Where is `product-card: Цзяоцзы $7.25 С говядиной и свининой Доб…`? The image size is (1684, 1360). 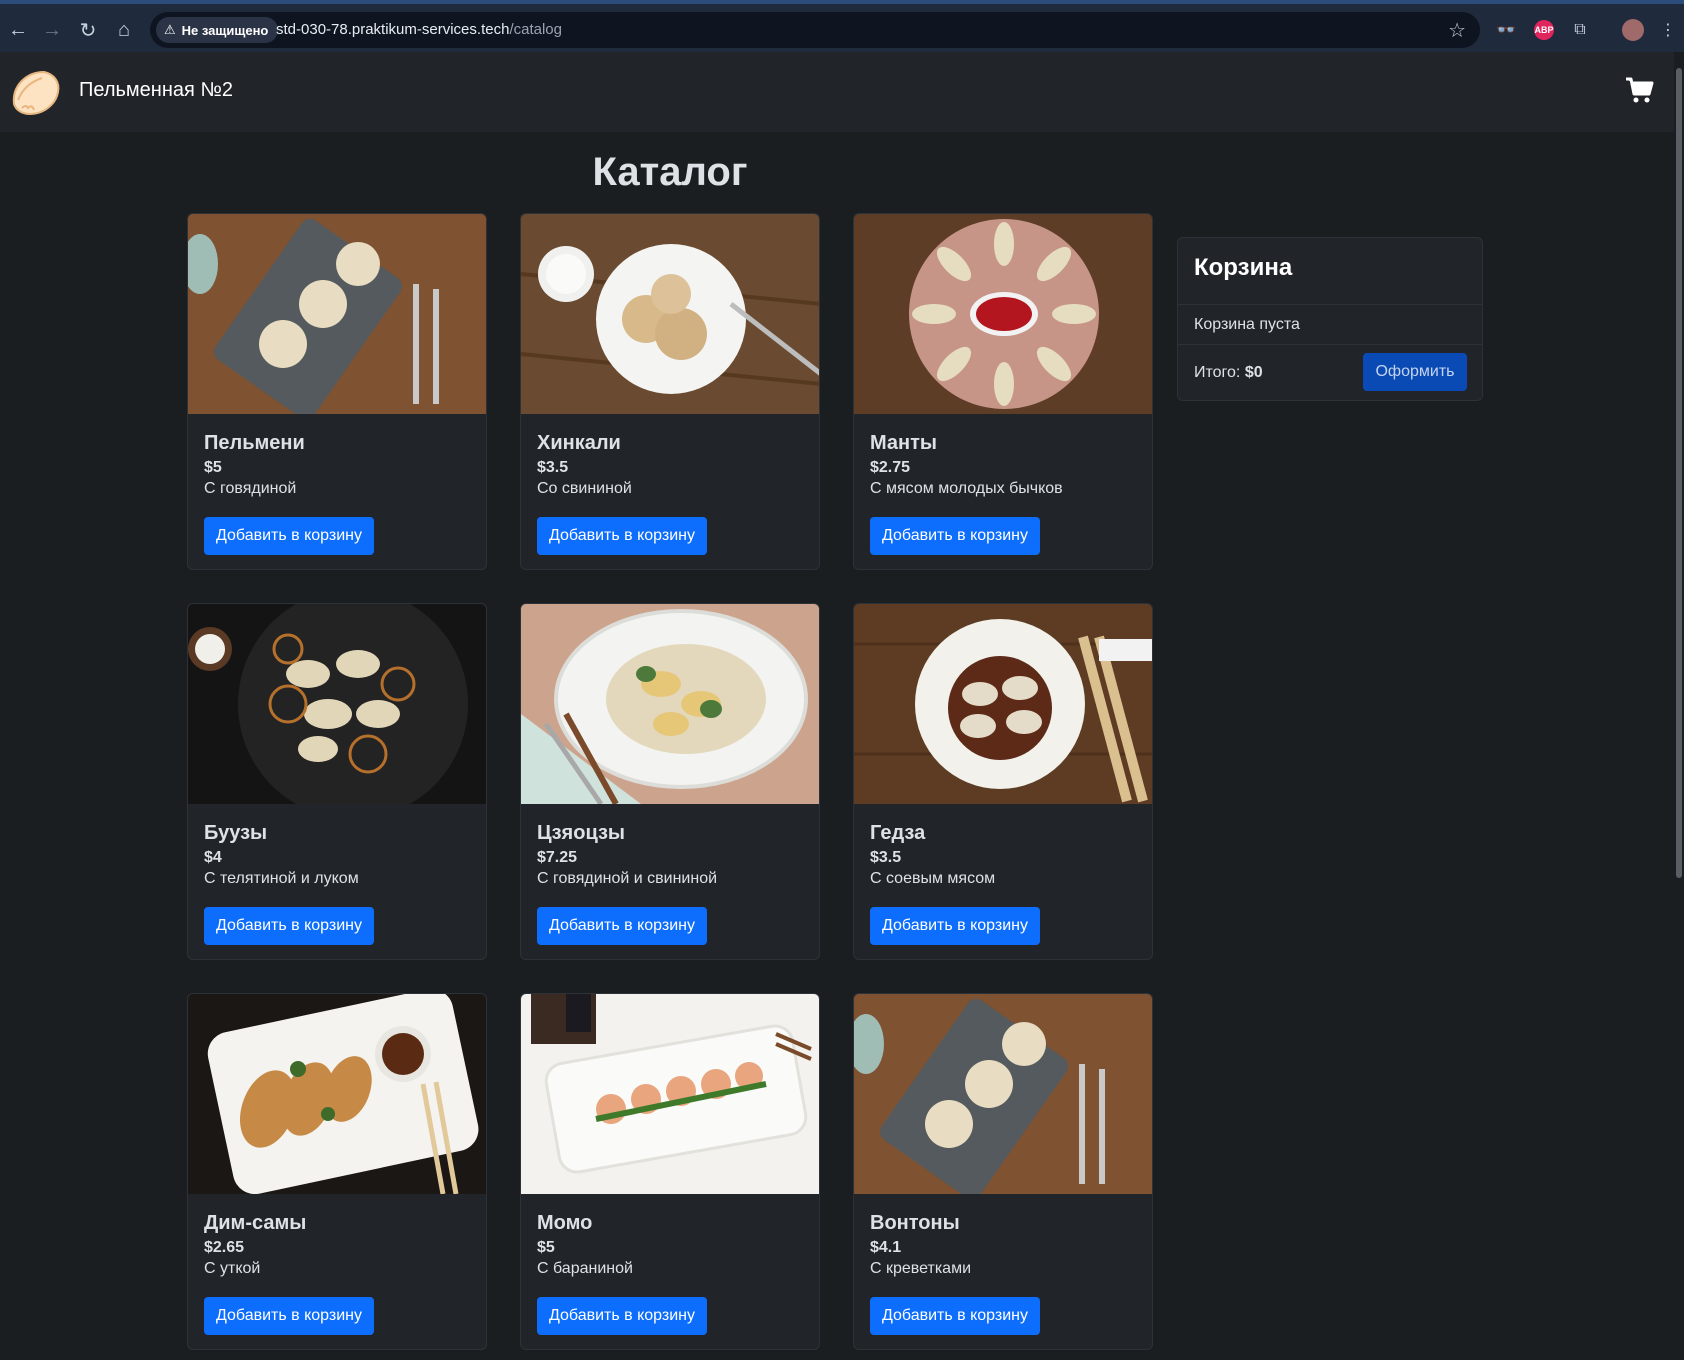
product-card: Цзяоцзы $7.25 С говядиной и свининой Доб… is located at coordinates (670, 781).